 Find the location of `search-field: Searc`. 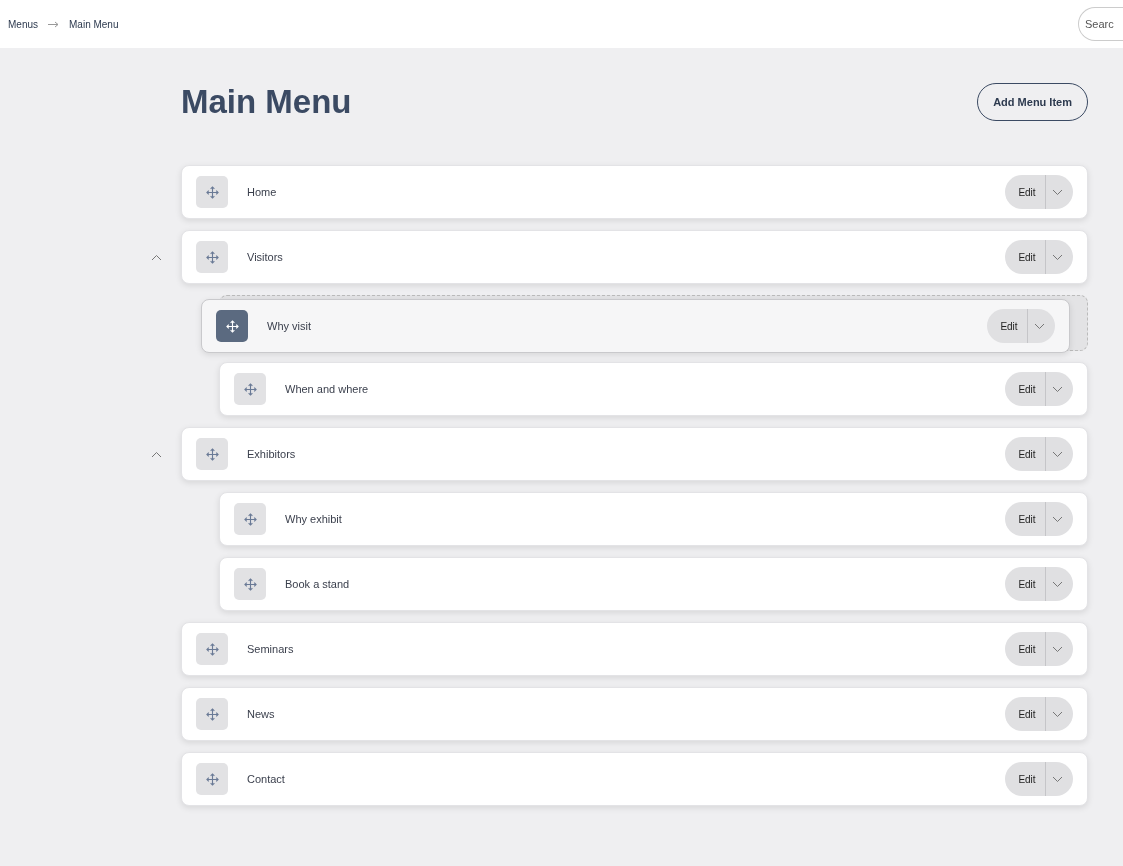

search-field: Searc is located at coordinates (1100, 24).